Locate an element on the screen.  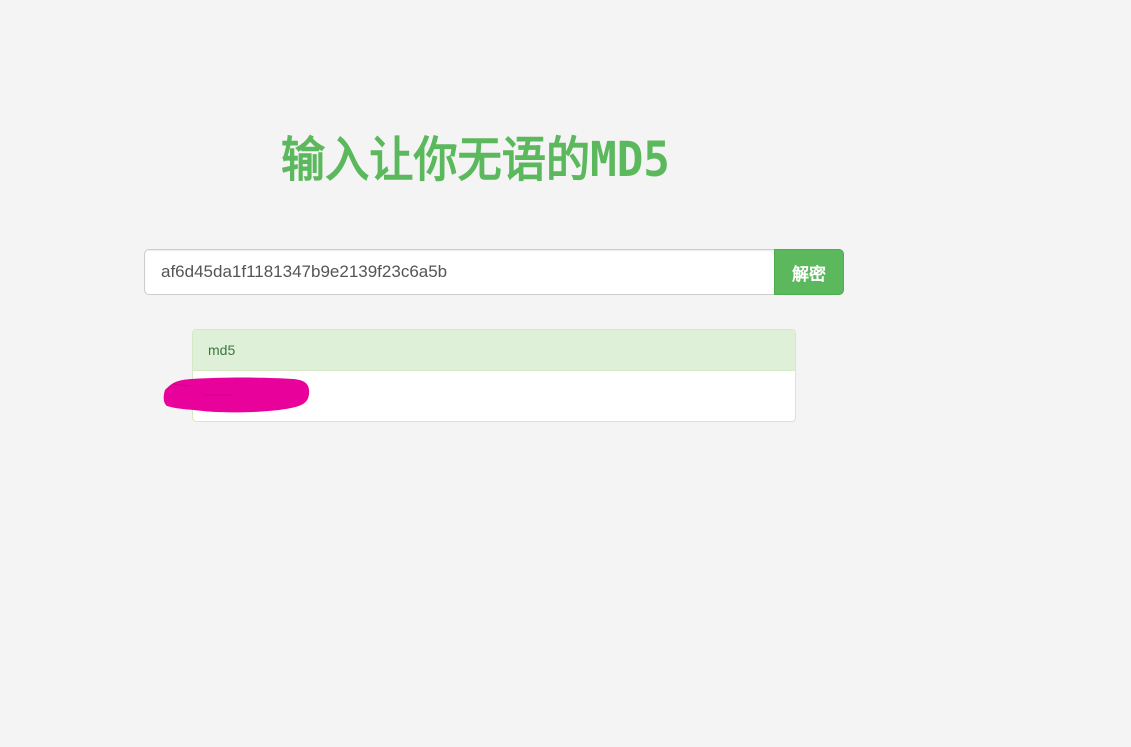
result-panel: md5 hoanguyen is located at coordinates (494, 375).